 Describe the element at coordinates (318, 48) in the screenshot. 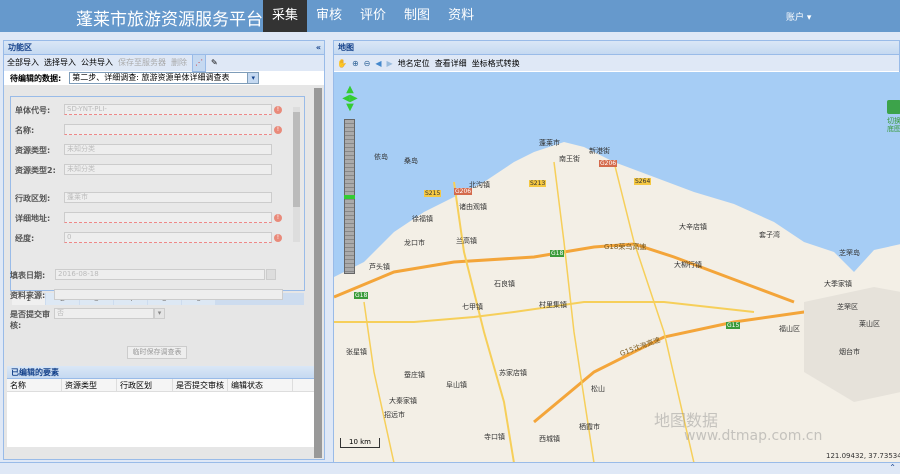

I see `collapse-icon: «` at that location.